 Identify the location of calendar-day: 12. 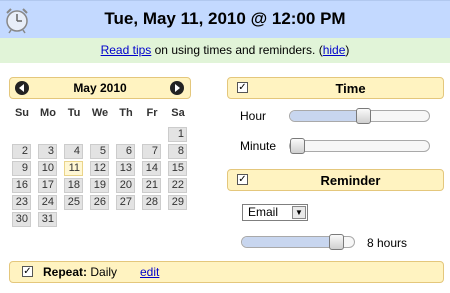
(99, 168).